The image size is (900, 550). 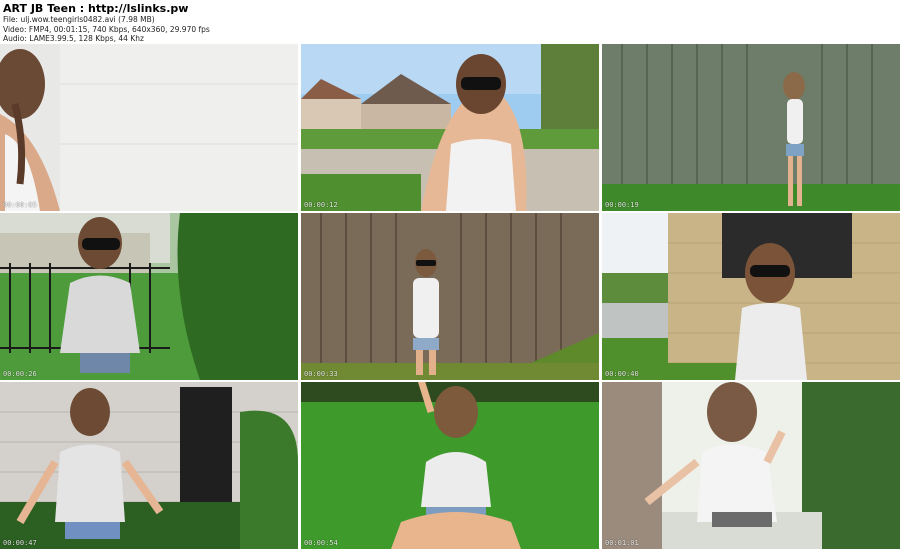 I want to click on thumbnail-frame-6: 00:00:40, so click(x=751, y=296).